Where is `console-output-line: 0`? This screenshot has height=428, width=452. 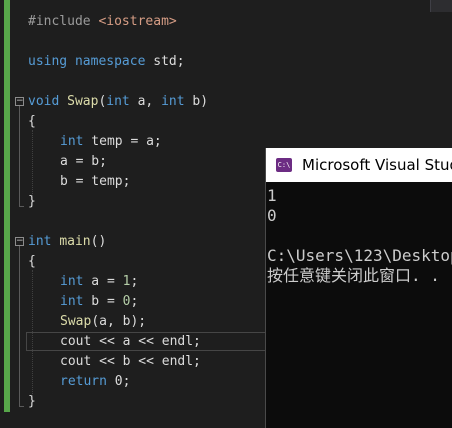 console-output-line: 0 is located at coordinates (272, 215).